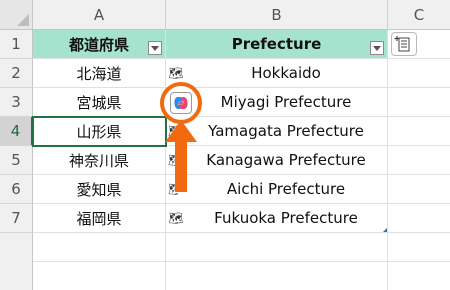  Describe the element at coordinates (16, 102) in the screenshot. I see `row-header-3: 3` at that location.